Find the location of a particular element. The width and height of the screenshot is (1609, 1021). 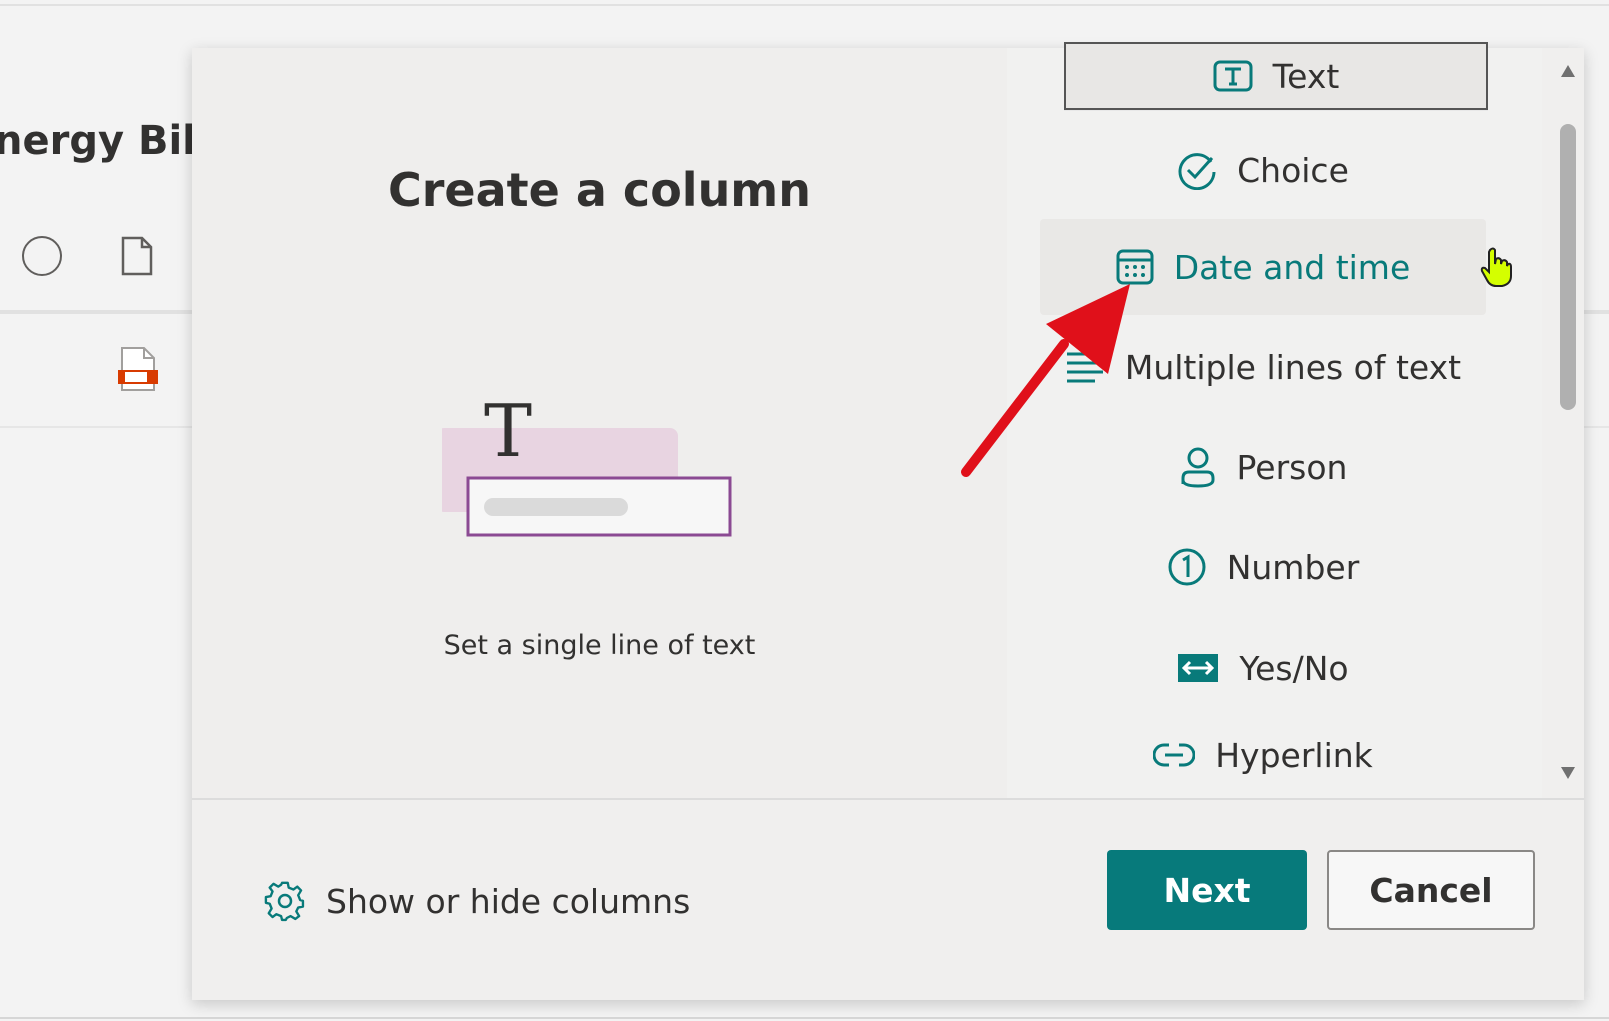

column-type-number: Number is located at coordinates (1263, 567).